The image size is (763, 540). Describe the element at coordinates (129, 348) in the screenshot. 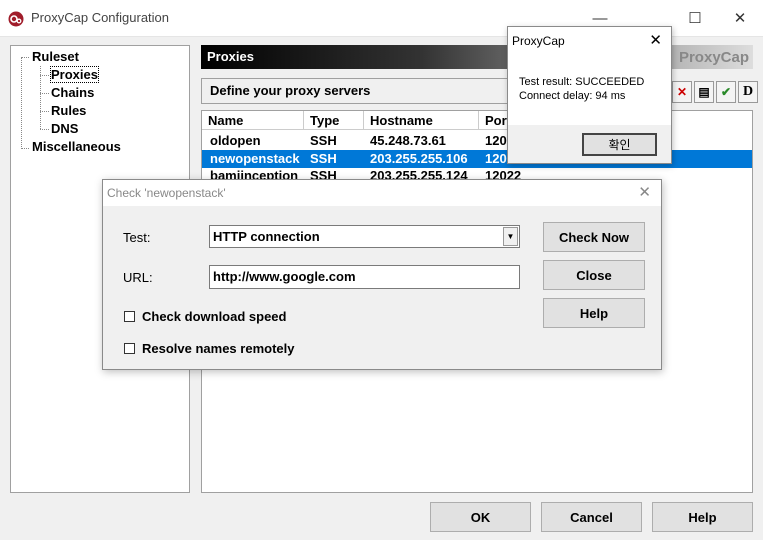

I see `resolve-remotely-checkbox` at that location.